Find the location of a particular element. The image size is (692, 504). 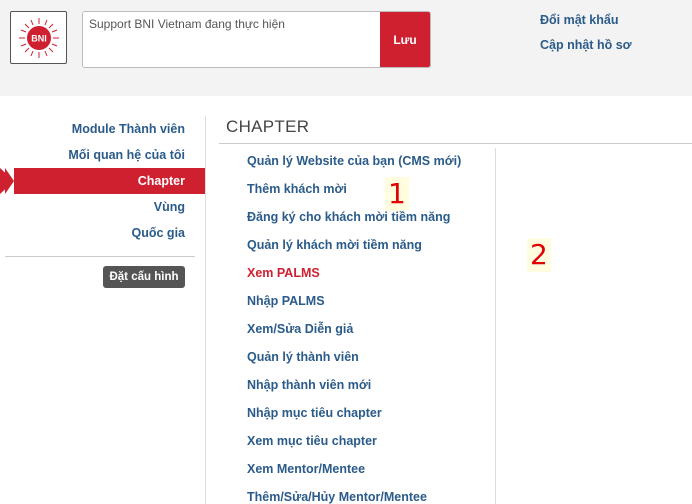

sidebar-item-country: Quốc gia is located at coordinates (102, 233).